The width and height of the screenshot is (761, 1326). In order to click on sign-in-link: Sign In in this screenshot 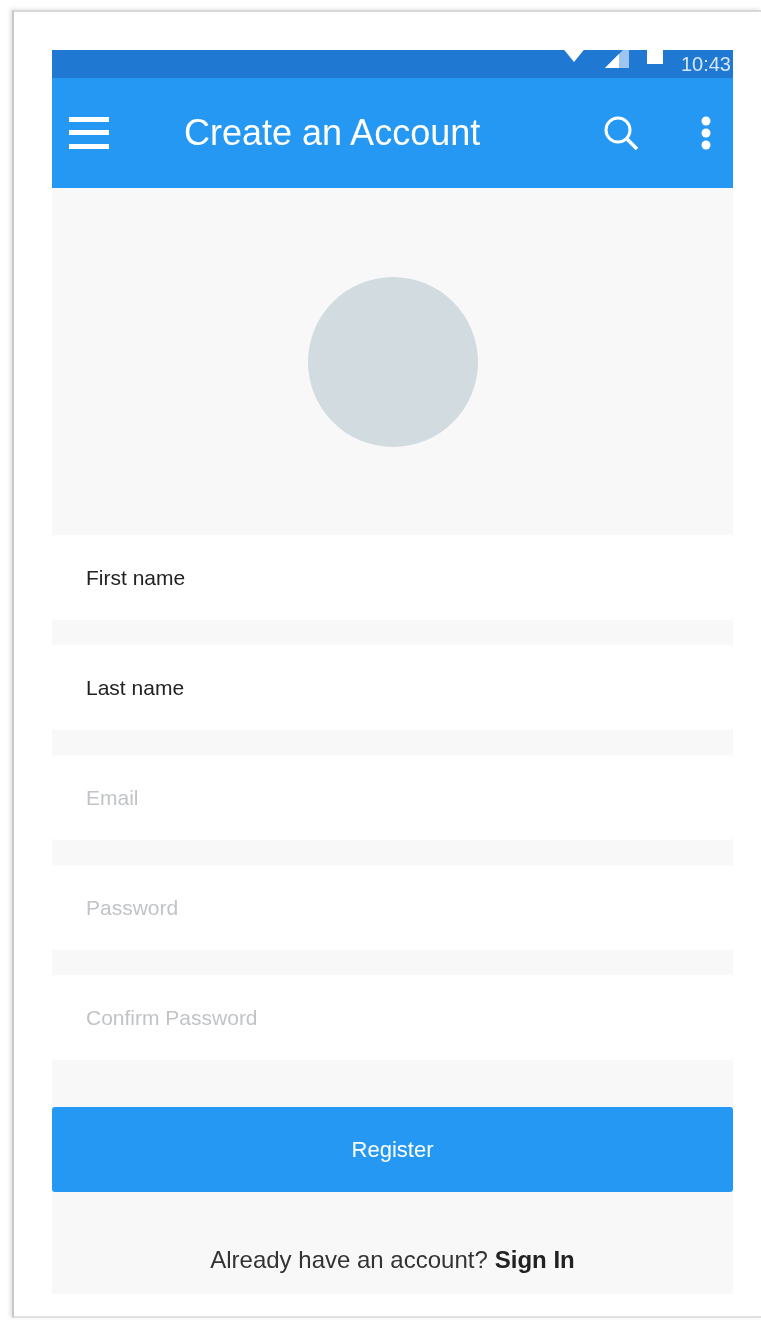, I will do `click(534, 1260)`.